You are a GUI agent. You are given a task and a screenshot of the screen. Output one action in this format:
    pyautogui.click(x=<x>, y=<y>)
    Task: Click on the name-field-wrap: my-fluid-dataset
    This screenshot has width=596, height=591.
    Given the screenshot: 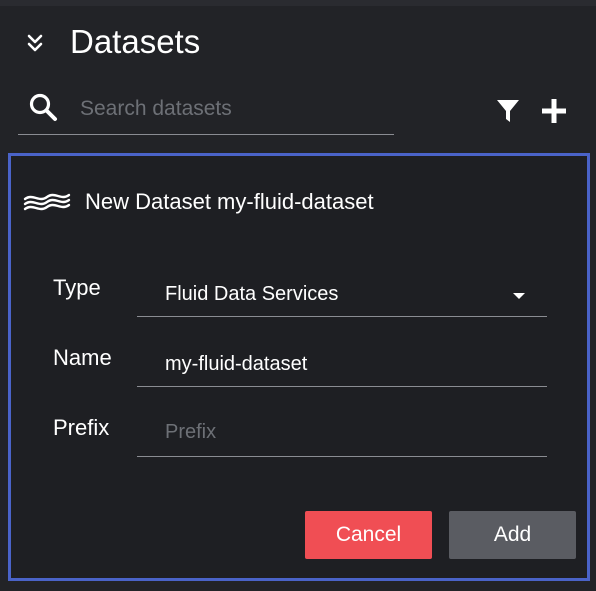 What is the action you would take?
    pyautogui.click(x=342, y=359)
    